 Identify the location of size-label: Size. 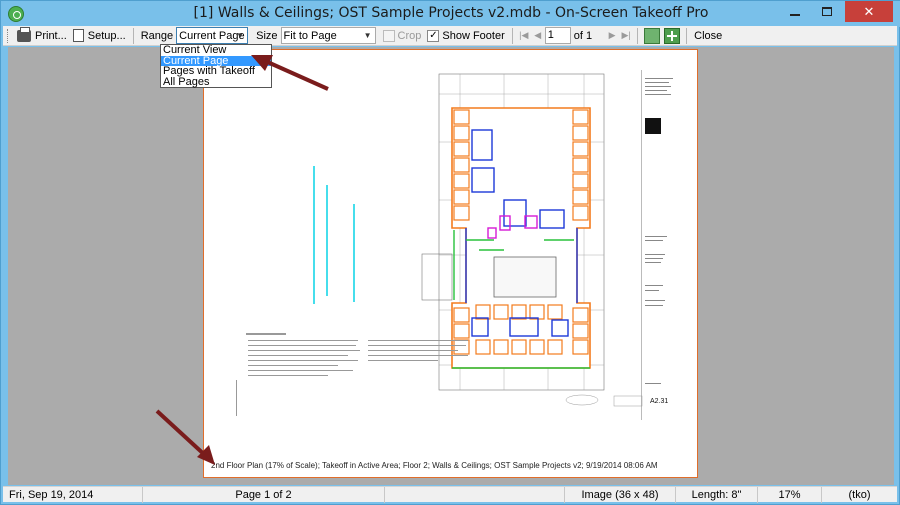
(267, 35).